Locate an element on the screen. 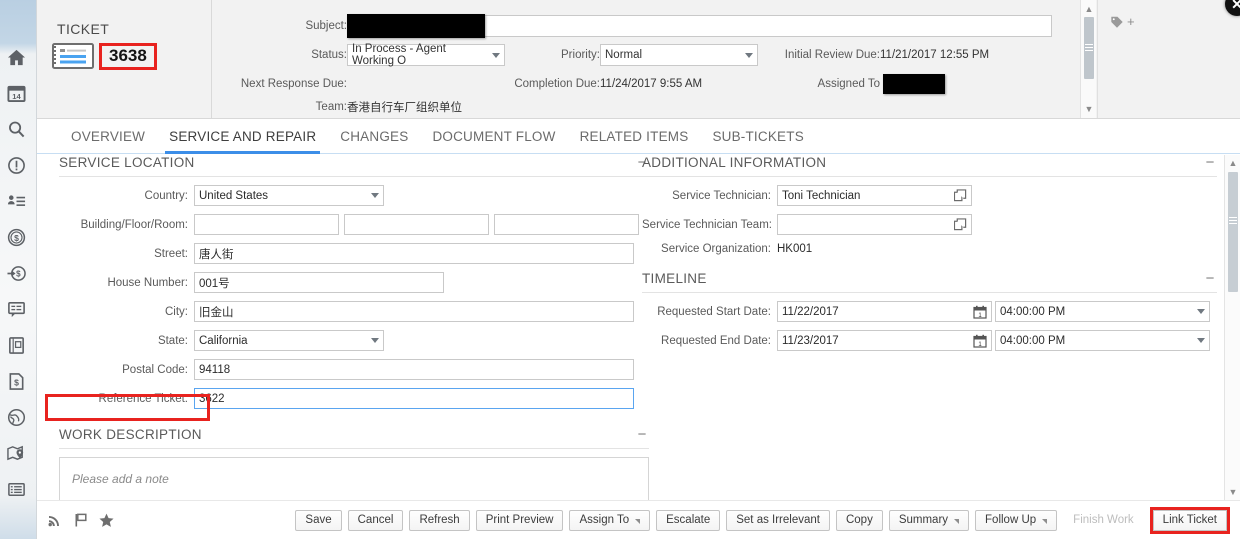 The image size is (1240, 539). follow-up-button: Follow Up is located at coordinates (1016, 520).